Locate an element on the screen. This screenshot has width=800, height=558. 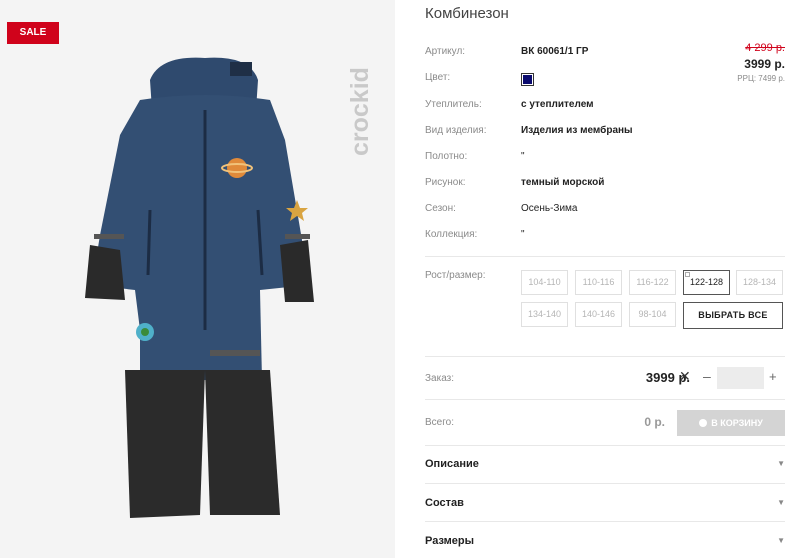
cart-icon is located at coordinates (703, 423).